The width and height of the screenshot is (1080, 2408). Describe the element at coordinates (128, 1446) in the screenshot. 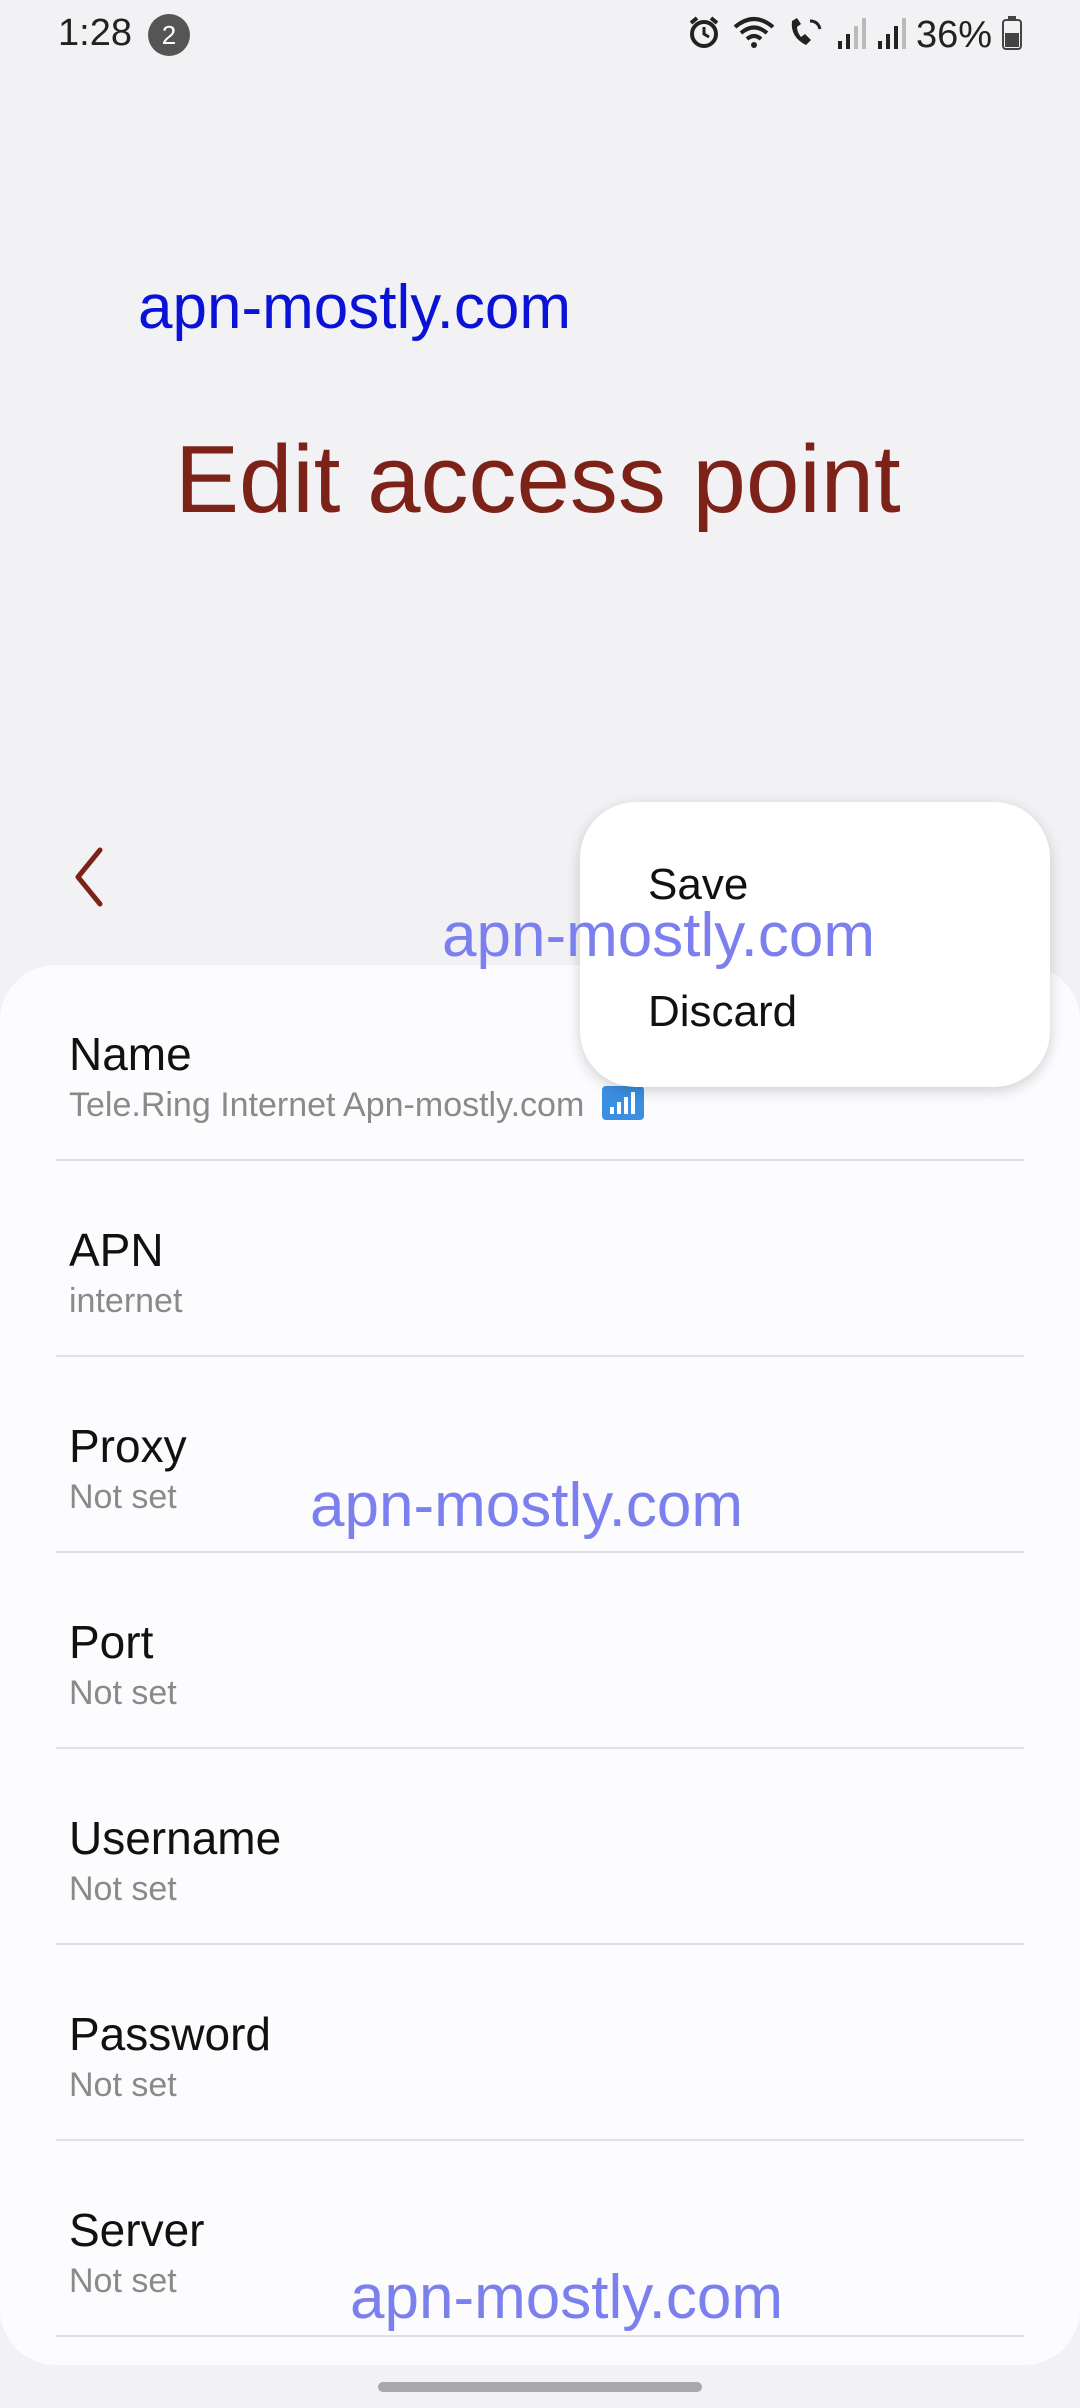

I see `field-title: Proxy` at that location.